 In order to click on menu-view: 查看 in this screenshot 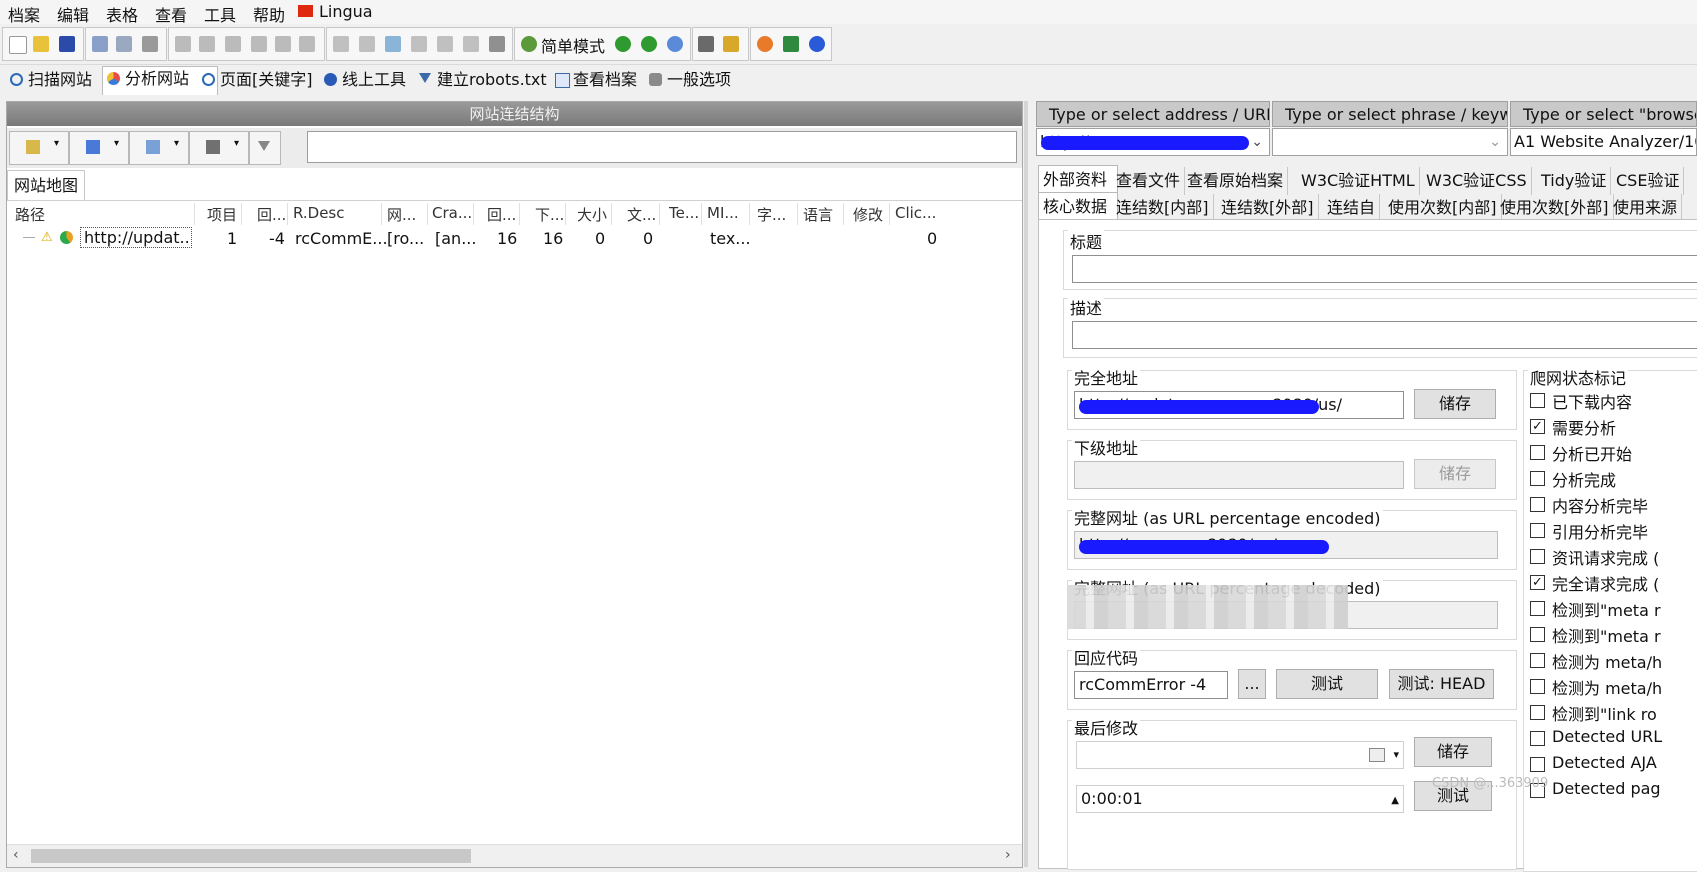, I will do `click(171, 14)`.